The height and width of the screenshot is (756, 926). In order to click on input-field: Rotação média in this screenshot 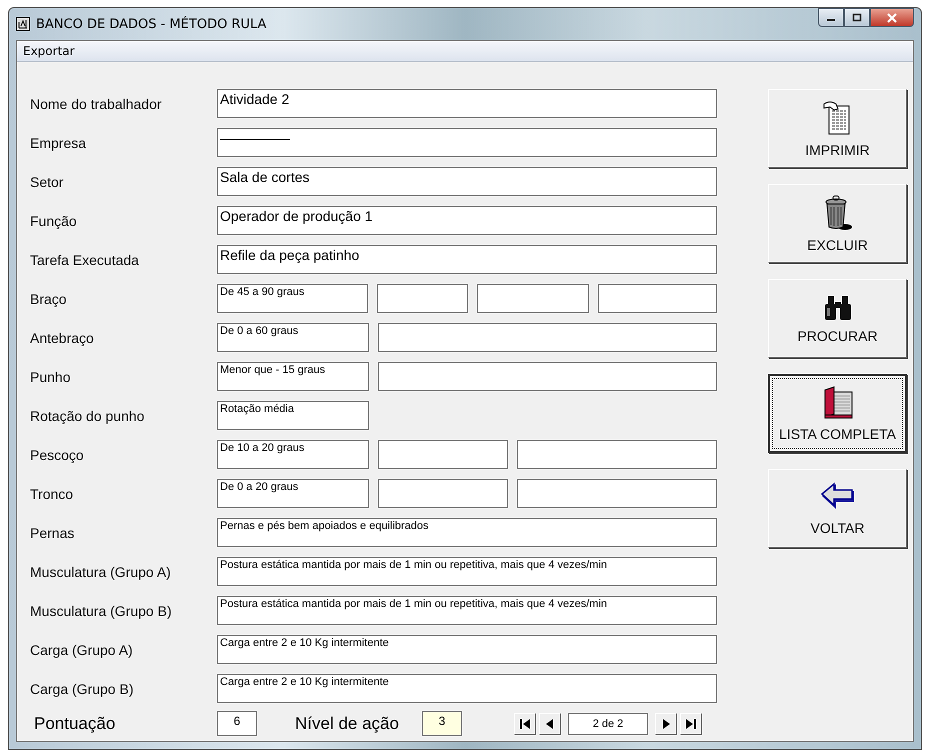, I will do `click(293, 415)`.